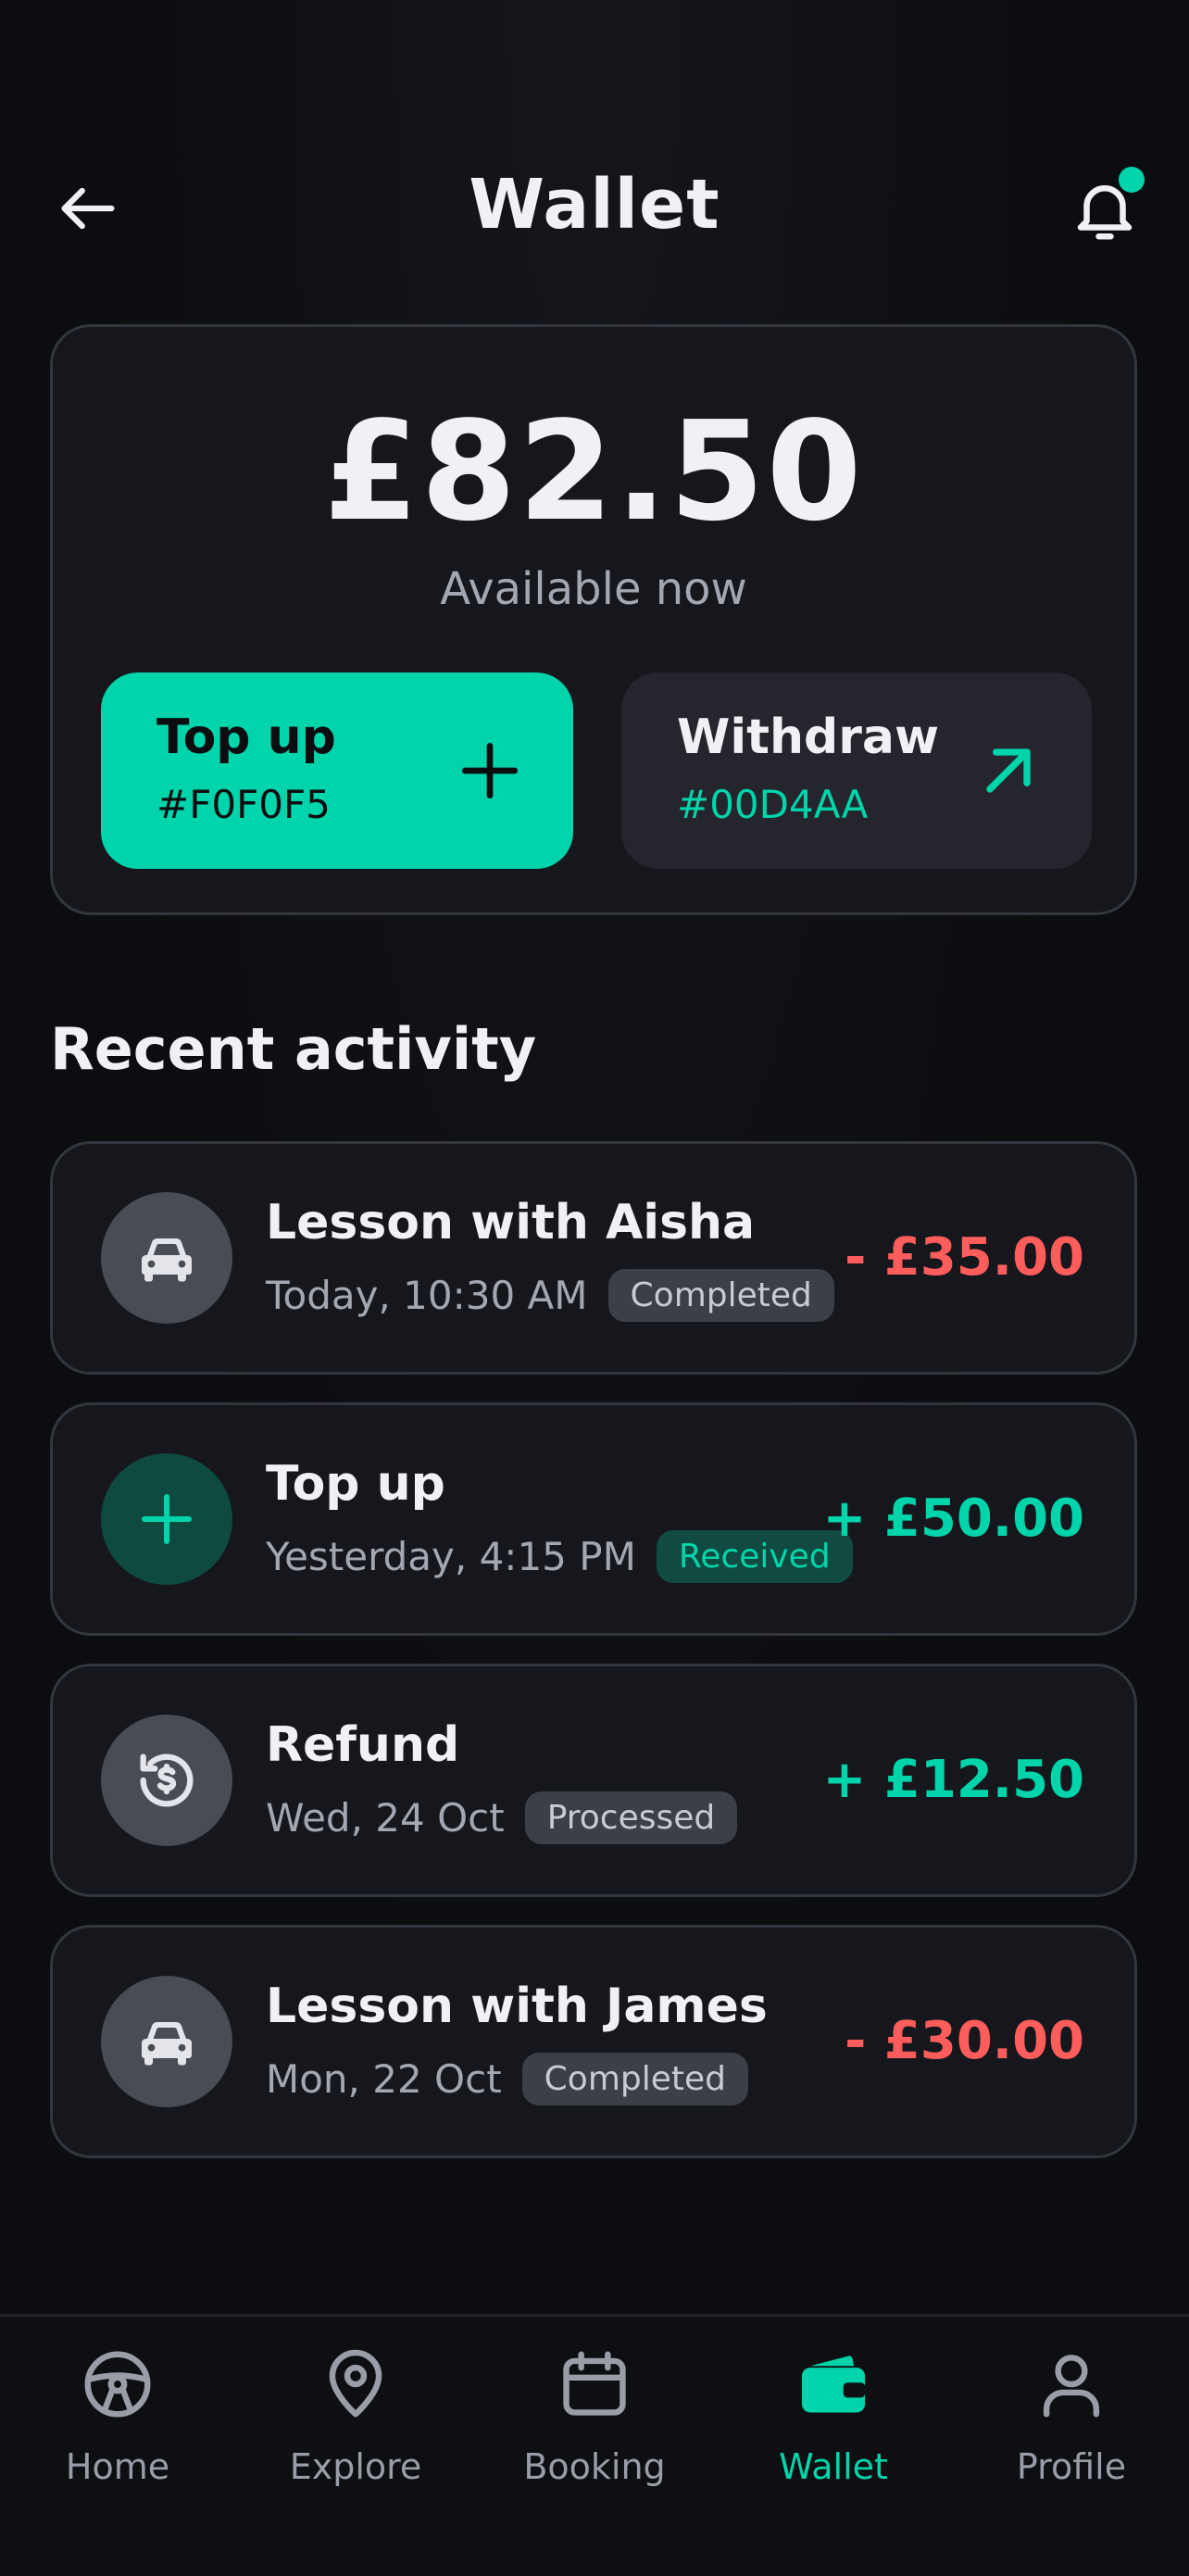 The height and width of the screenshot is (2576, 1189). What do you see at coordinates (953, 1519) in the screenshot?
I see `activity-amount: + £50.00` at bounding box center [953, 1519].